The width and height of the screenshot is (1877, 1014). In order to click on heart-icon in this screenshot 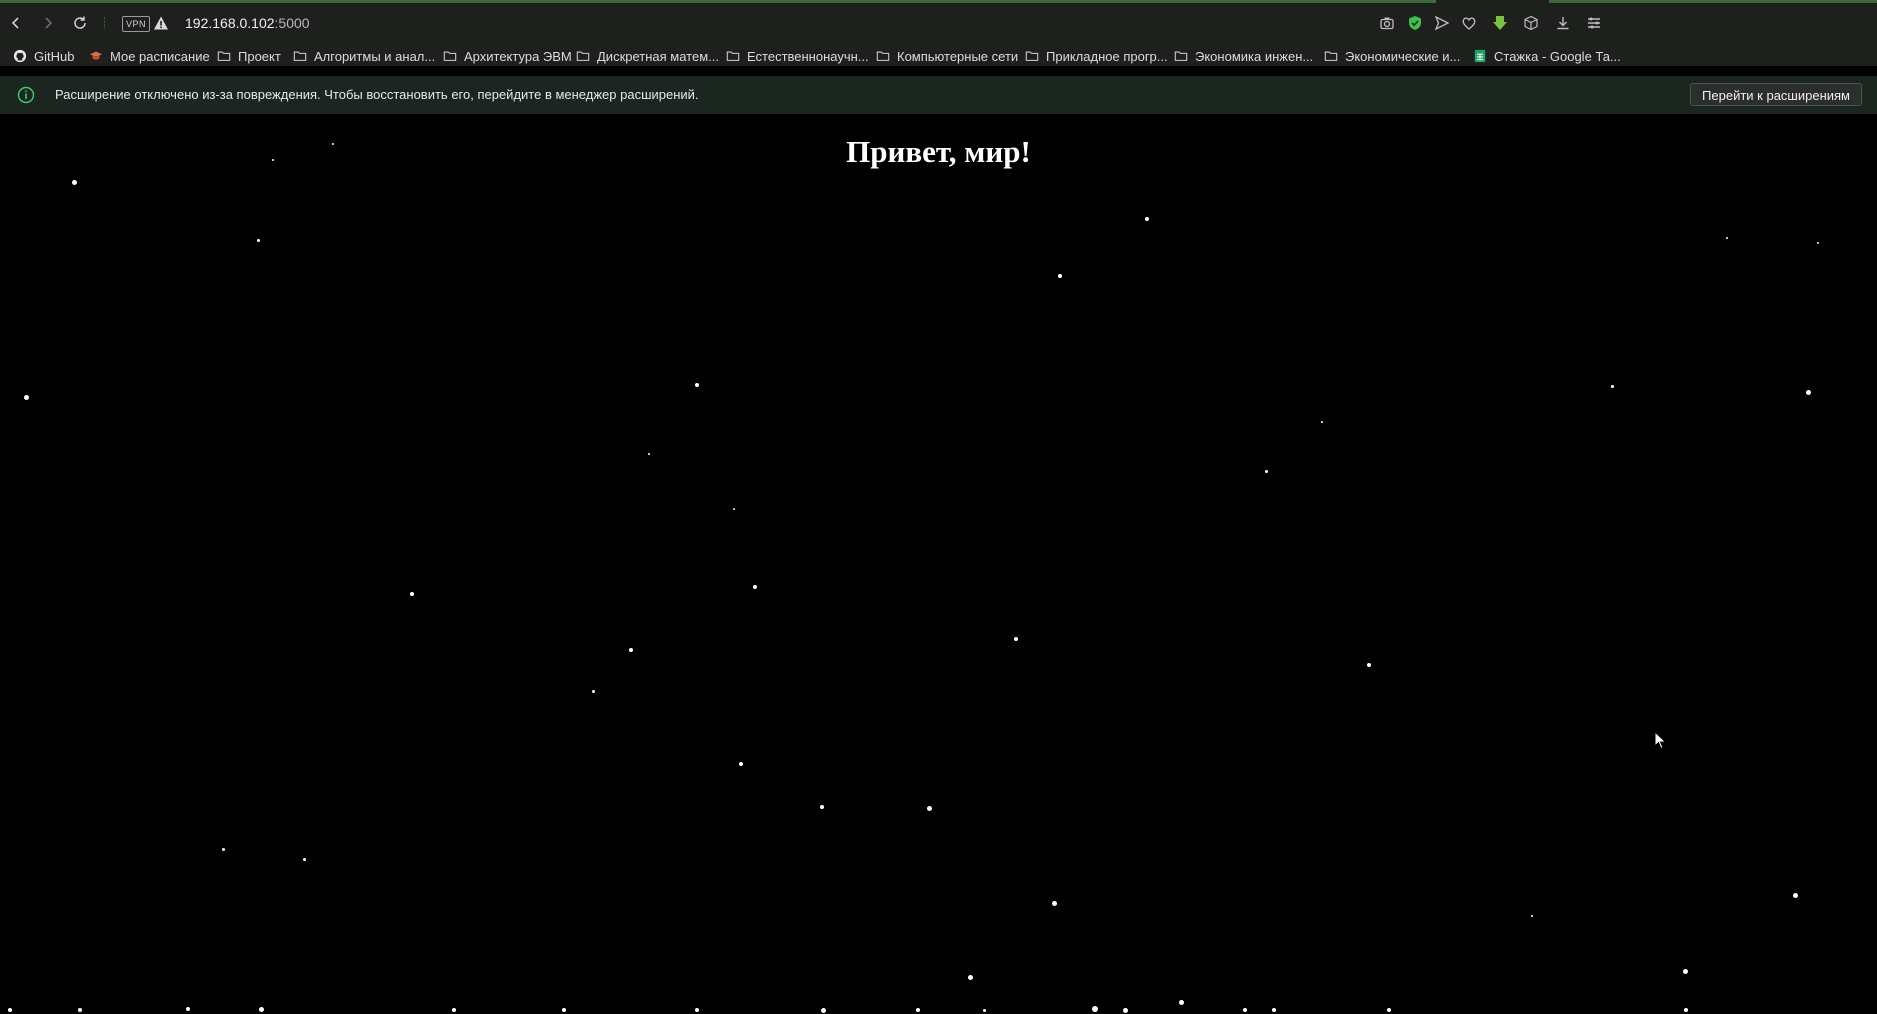, I will do `click(1469, 23)`.